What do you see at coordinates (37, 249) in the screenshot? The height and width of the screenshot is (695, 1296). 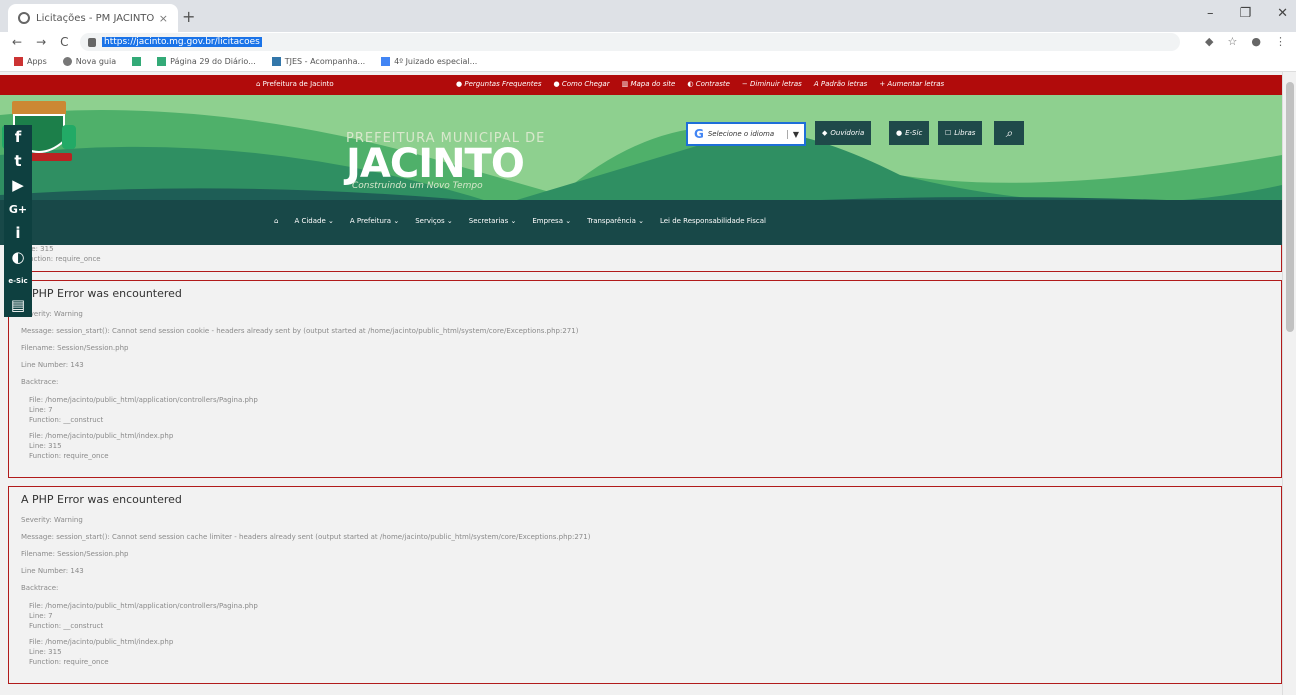 I see `trace-line: Line: 315` at bounding box center [37, 249].